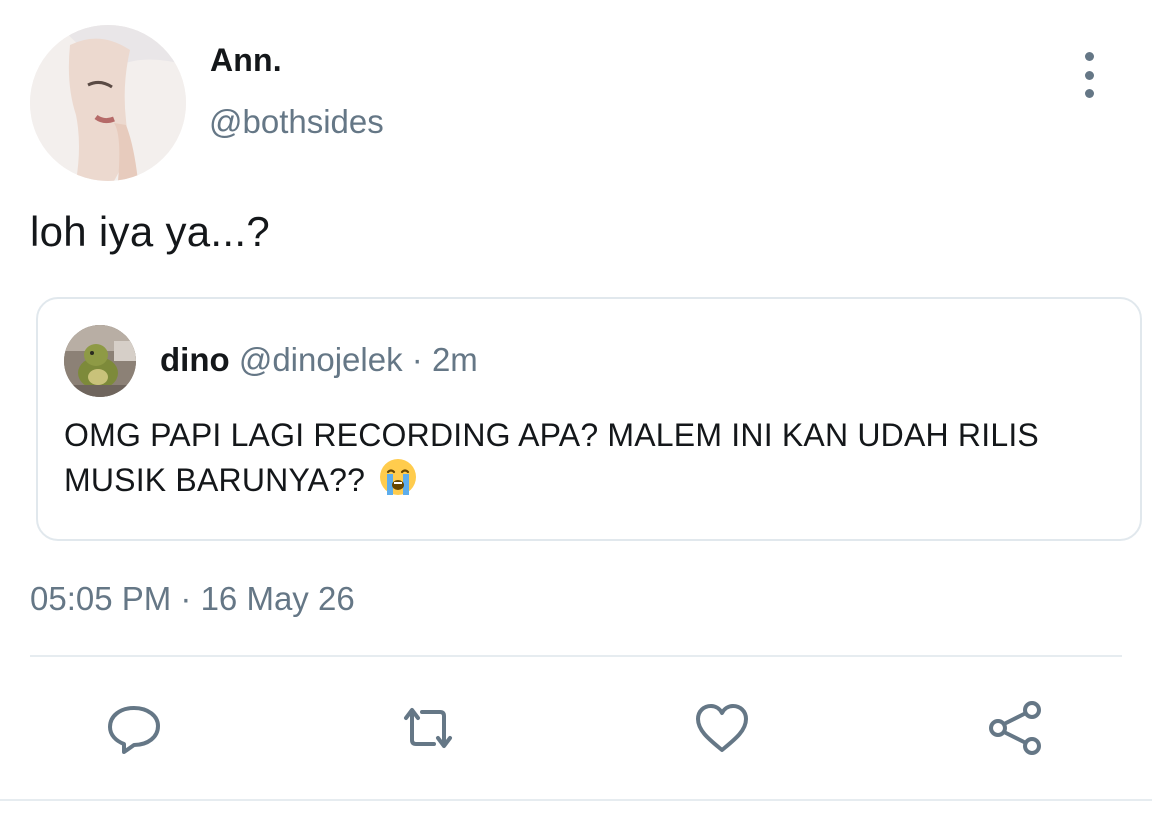  What do you see at coordinates (296, 122) in the screenshot?
I see `author-handle: @bothsides` at bounding box center [296, 122].